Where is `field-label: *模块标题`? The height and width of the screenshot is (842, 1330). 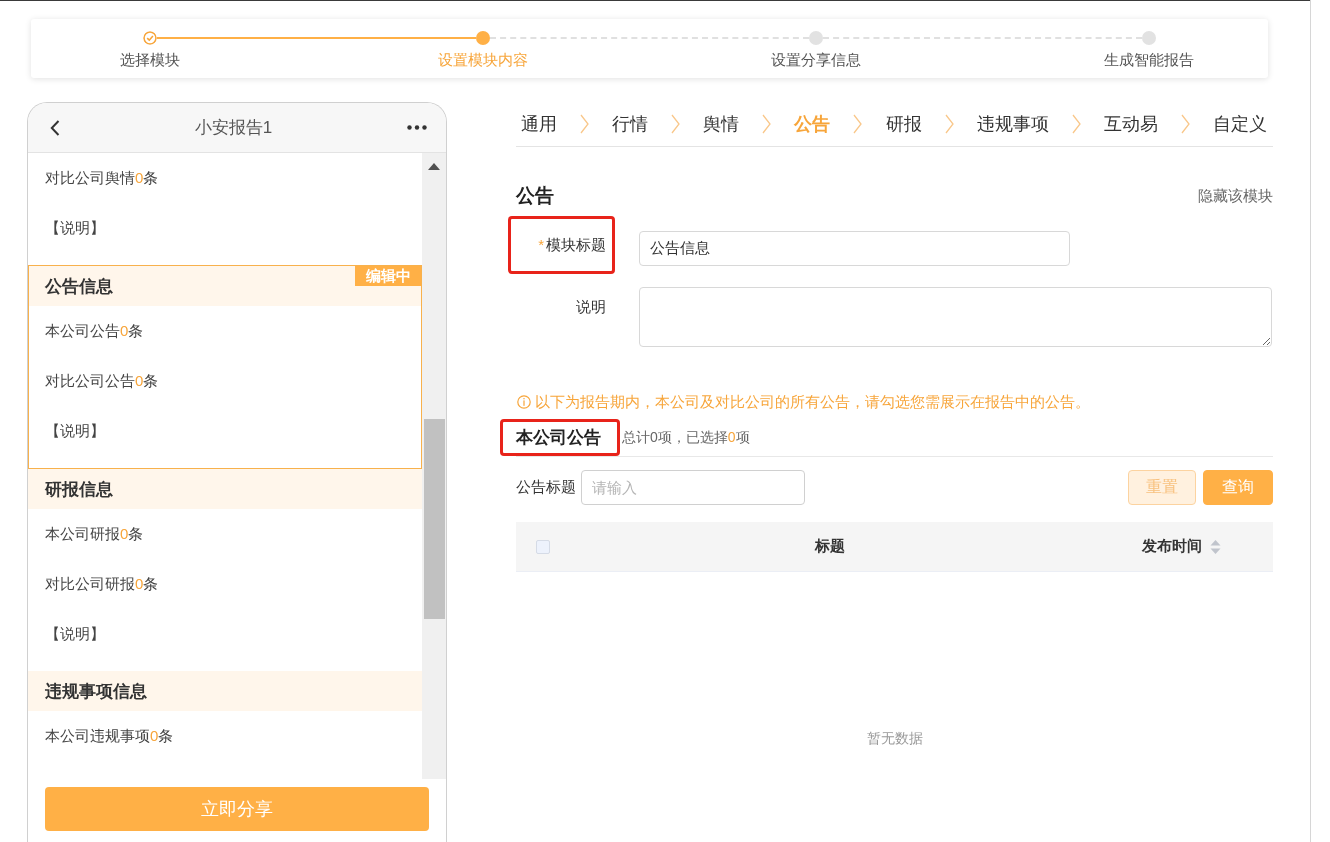 field-label: *模块标题 is located at coordinates (572, 245).